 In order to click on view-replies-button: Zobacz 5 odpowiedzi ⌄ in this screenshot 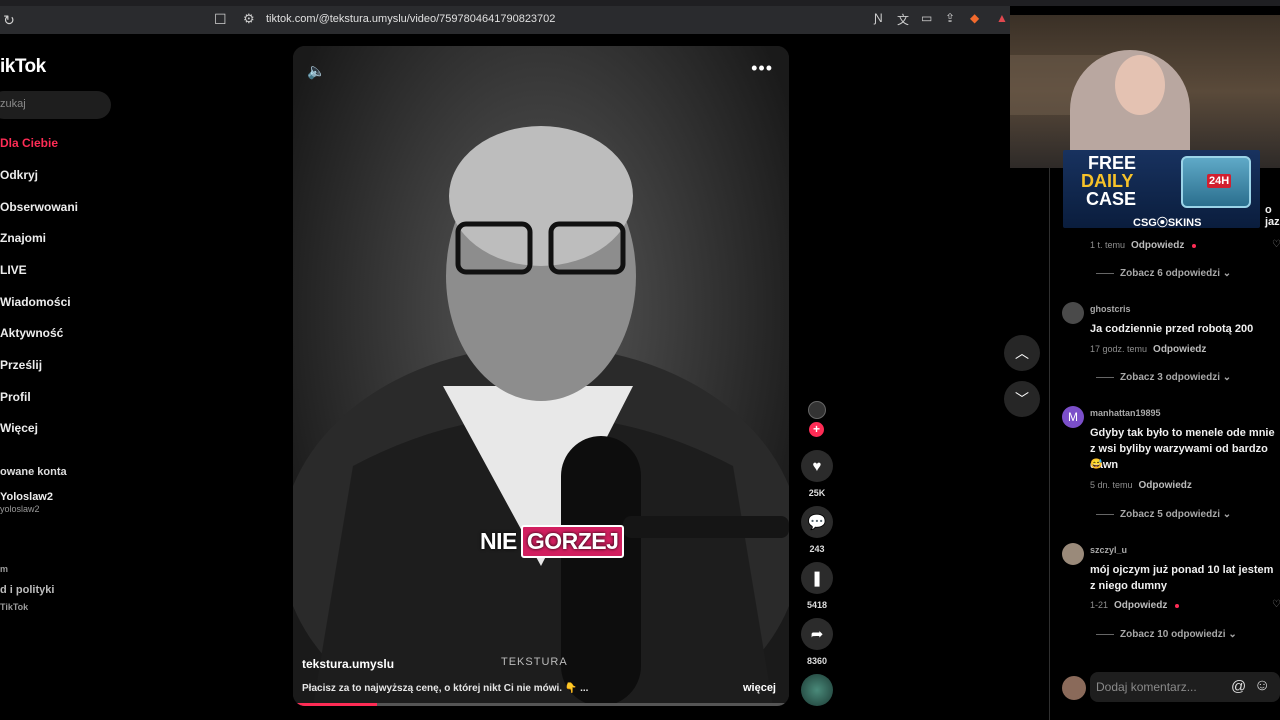, I will do `click(1163, 514)`.